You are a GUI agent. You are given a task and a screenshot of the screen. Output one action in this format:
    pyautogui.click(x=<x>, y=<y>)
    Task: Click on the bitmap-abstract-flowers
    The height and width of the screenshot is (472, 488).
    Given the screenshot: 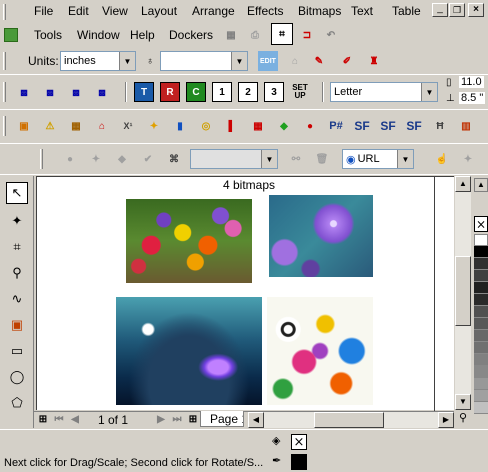 What is the action you would take?
    pyautogui.click(x=320, y=351)
    